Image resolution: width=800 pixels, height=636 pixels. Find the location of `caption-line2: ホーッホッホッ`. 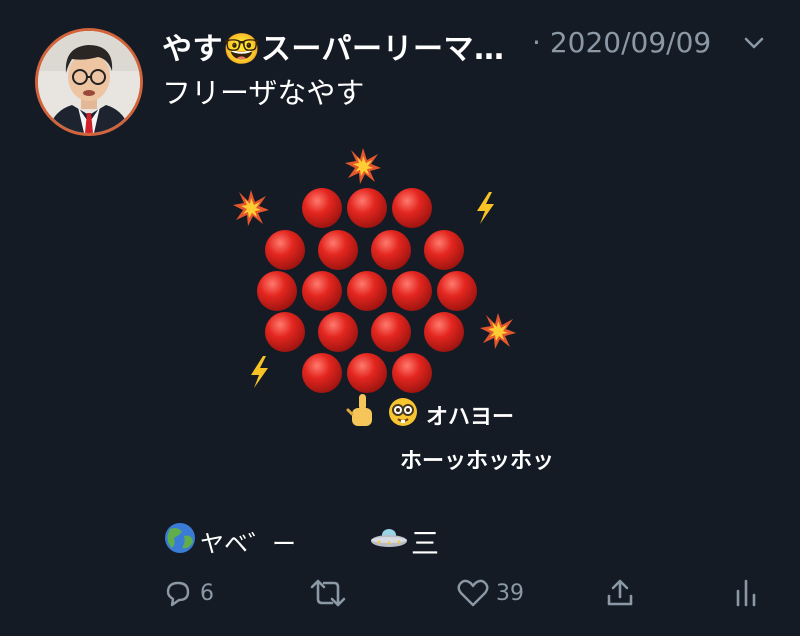

caption-line2: ホーッホッホッ is located at coordinates (477, 461).